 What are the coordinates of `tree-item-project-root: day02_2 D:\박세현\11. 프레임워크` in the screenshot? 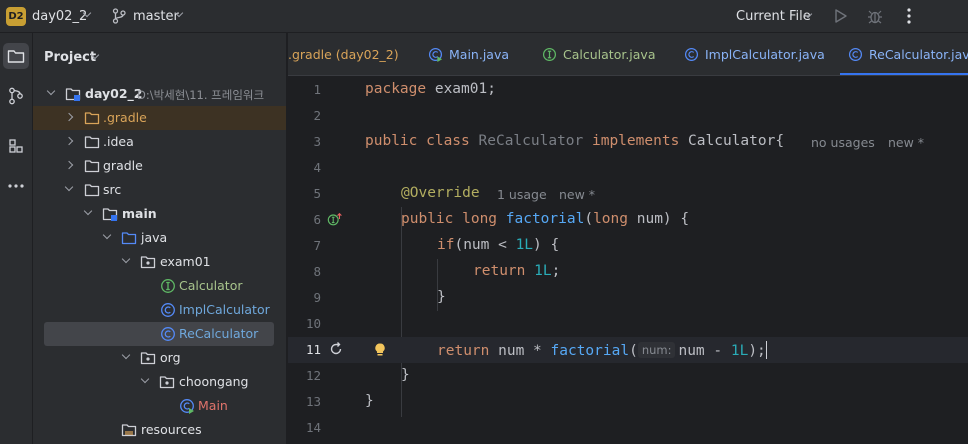 It's located at (159, 94).